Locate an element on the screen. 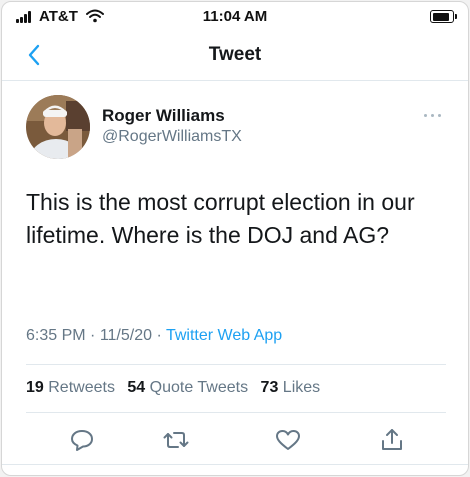 The width and height of the screenshot is (470, 477). quote-tweets-label: Quote Tweets is located at coordinates (199, 387).